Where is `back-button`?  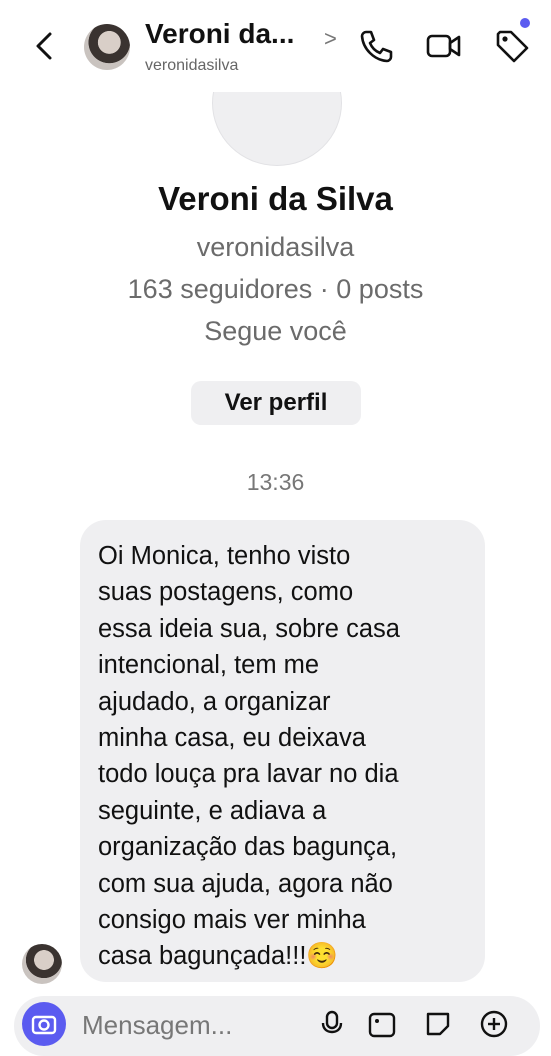
back-button is located at coordinates (46, 46).